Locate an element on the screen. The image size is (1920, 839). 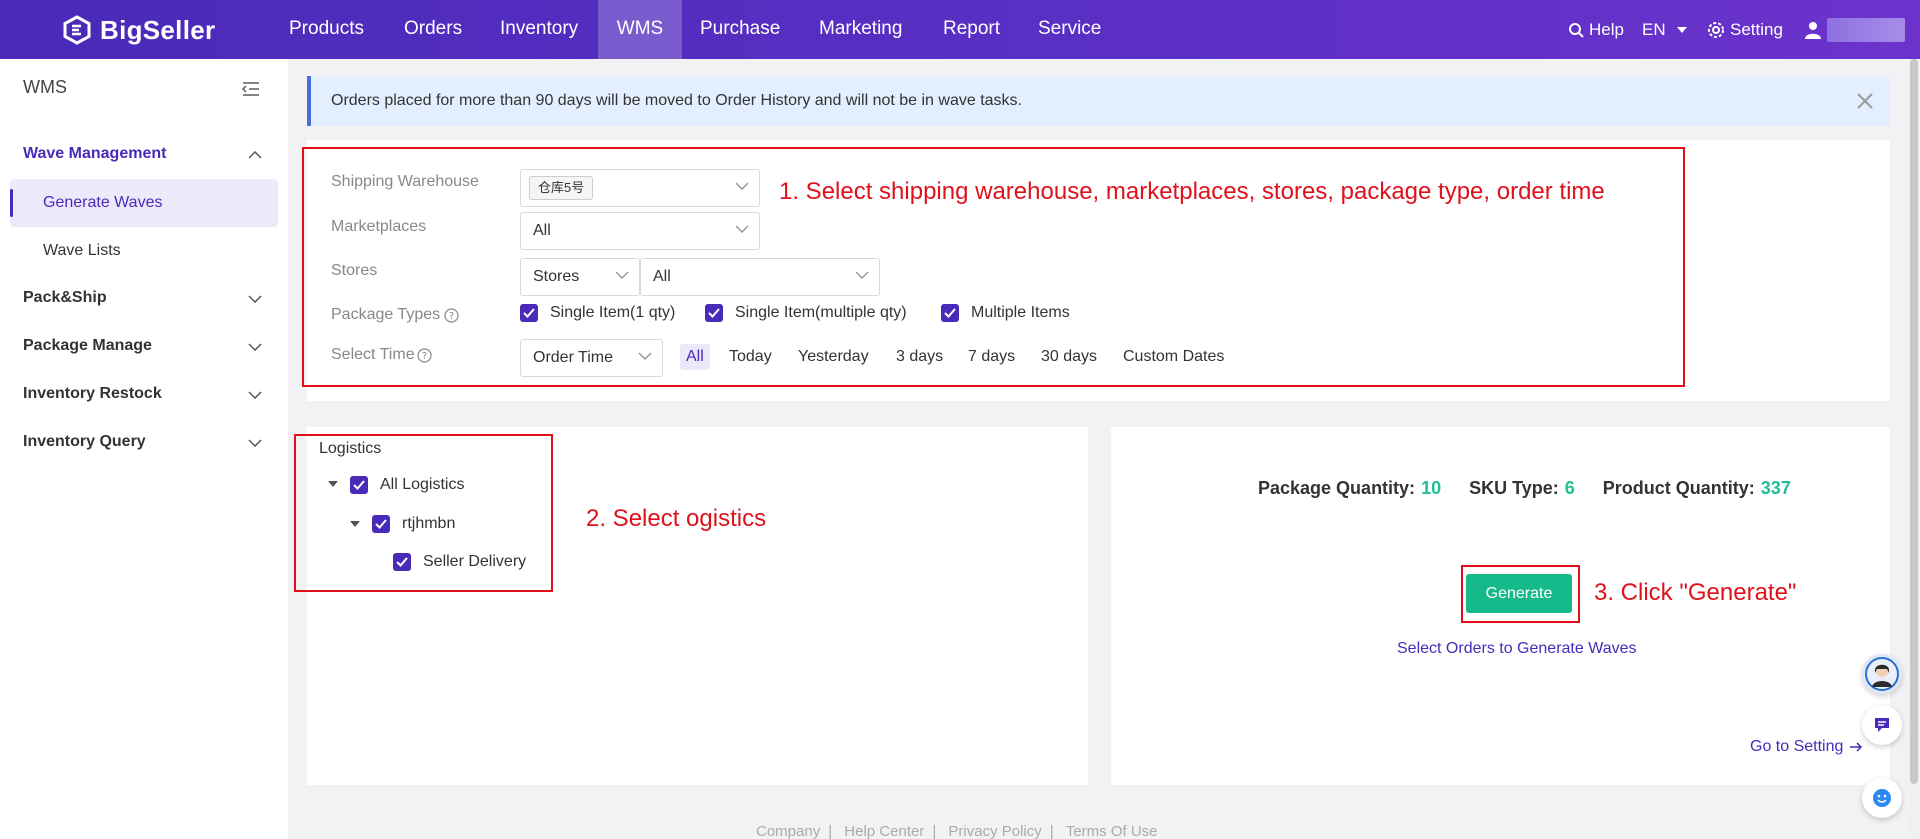
sku-type-value: 6 is located at coordinates (1569, 488).